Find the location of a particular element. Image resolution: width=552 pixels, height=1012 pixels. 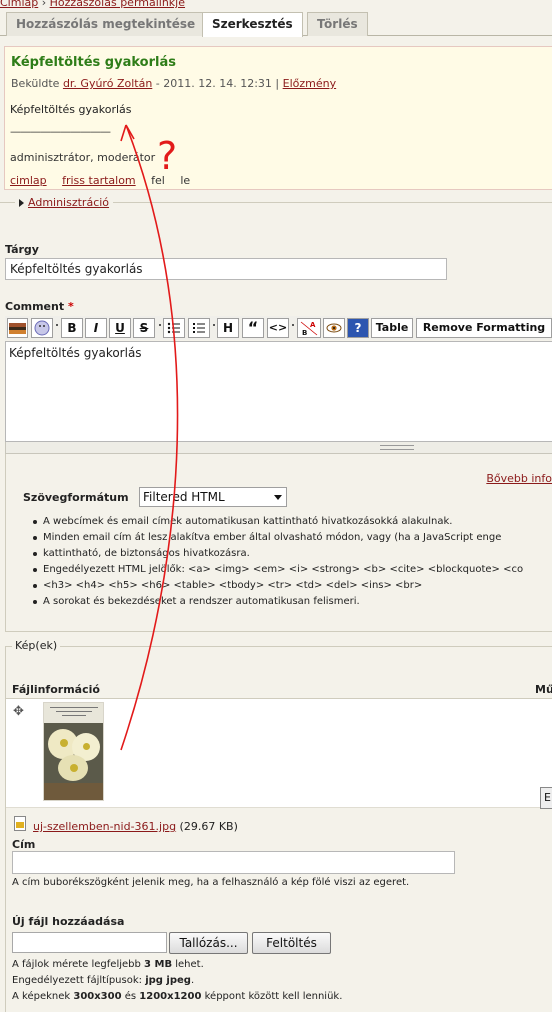

dims-min: 300x300 is located at coordinates (97, 996).